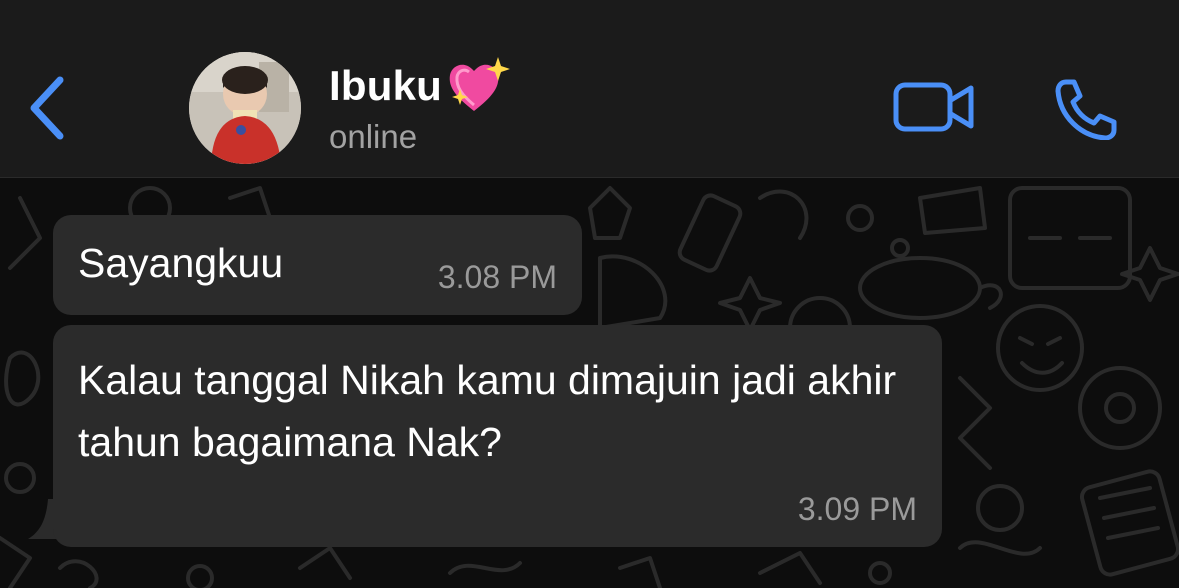  I want to click on video-camera-icon, so click(934, 107).